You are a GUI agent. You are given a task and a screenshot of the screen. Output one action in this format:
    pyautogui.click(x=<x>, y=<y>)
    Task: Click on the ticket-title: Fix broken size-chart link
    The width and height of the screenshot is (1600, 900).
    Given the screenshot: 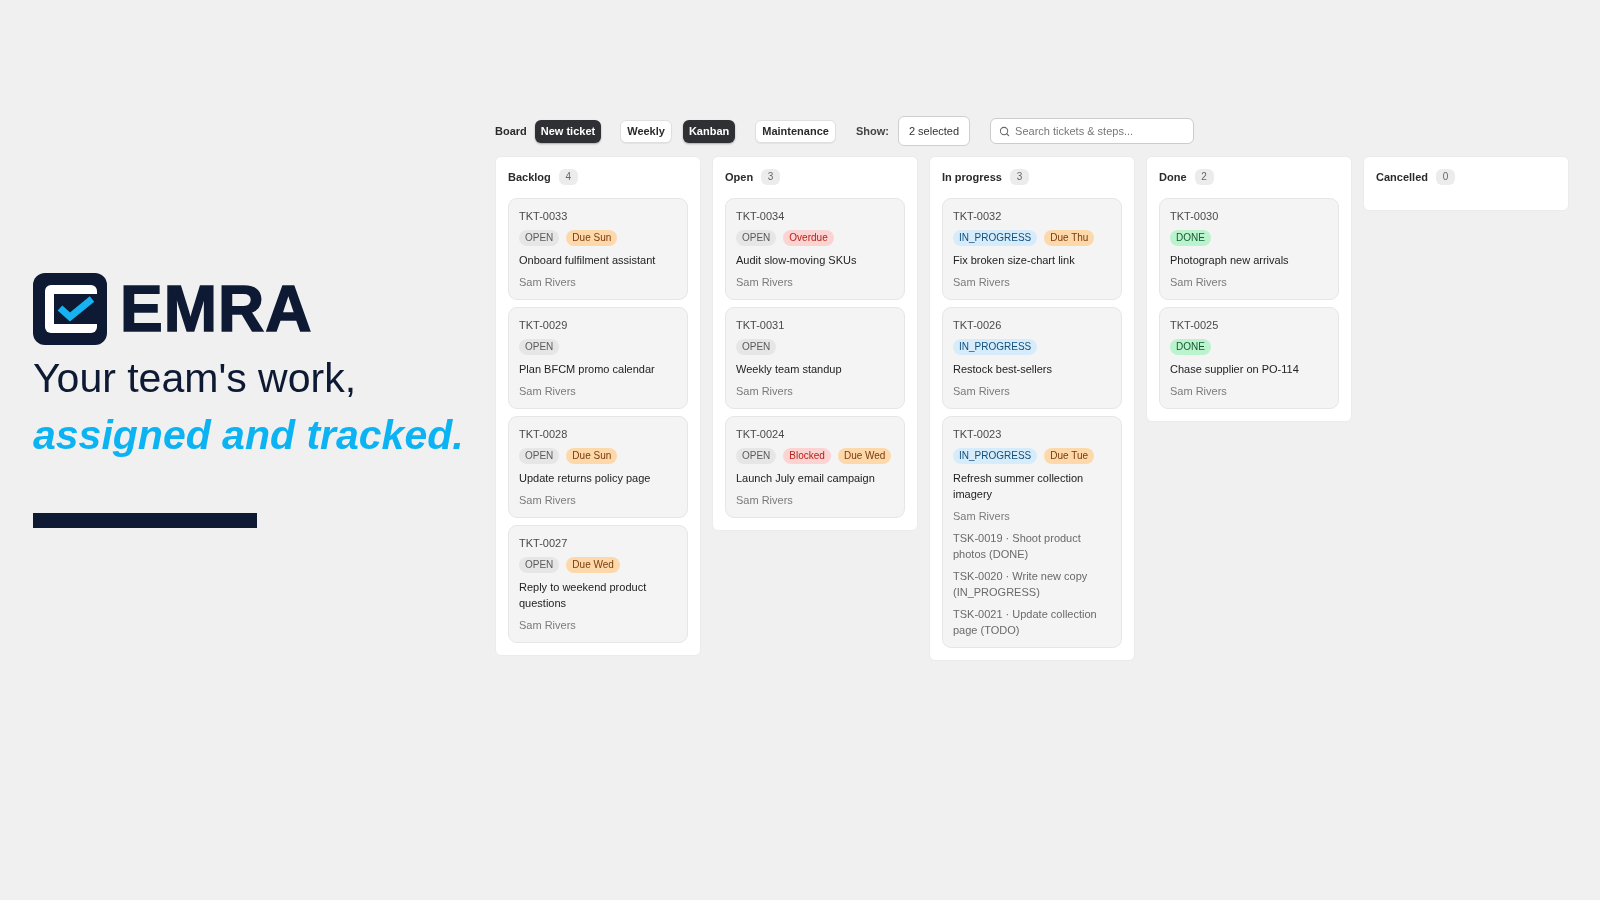 What is the action you would take?
    pyautogui.click(x=1014, y=260)
    